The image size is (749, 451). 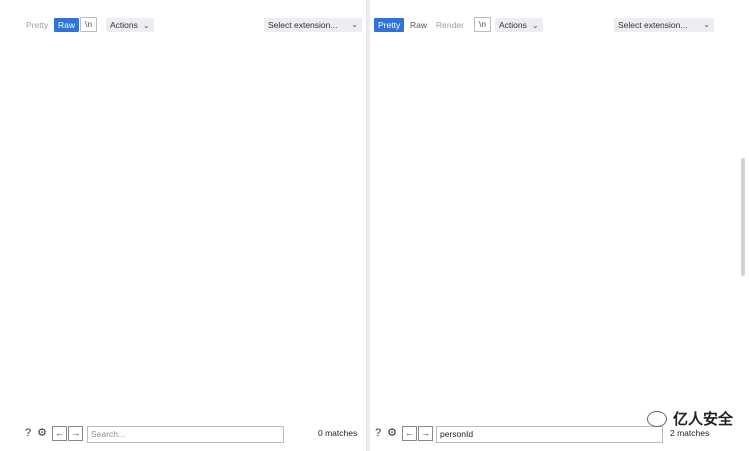 I want to click on match-count: 2 matches, so click(x=690, y=433).